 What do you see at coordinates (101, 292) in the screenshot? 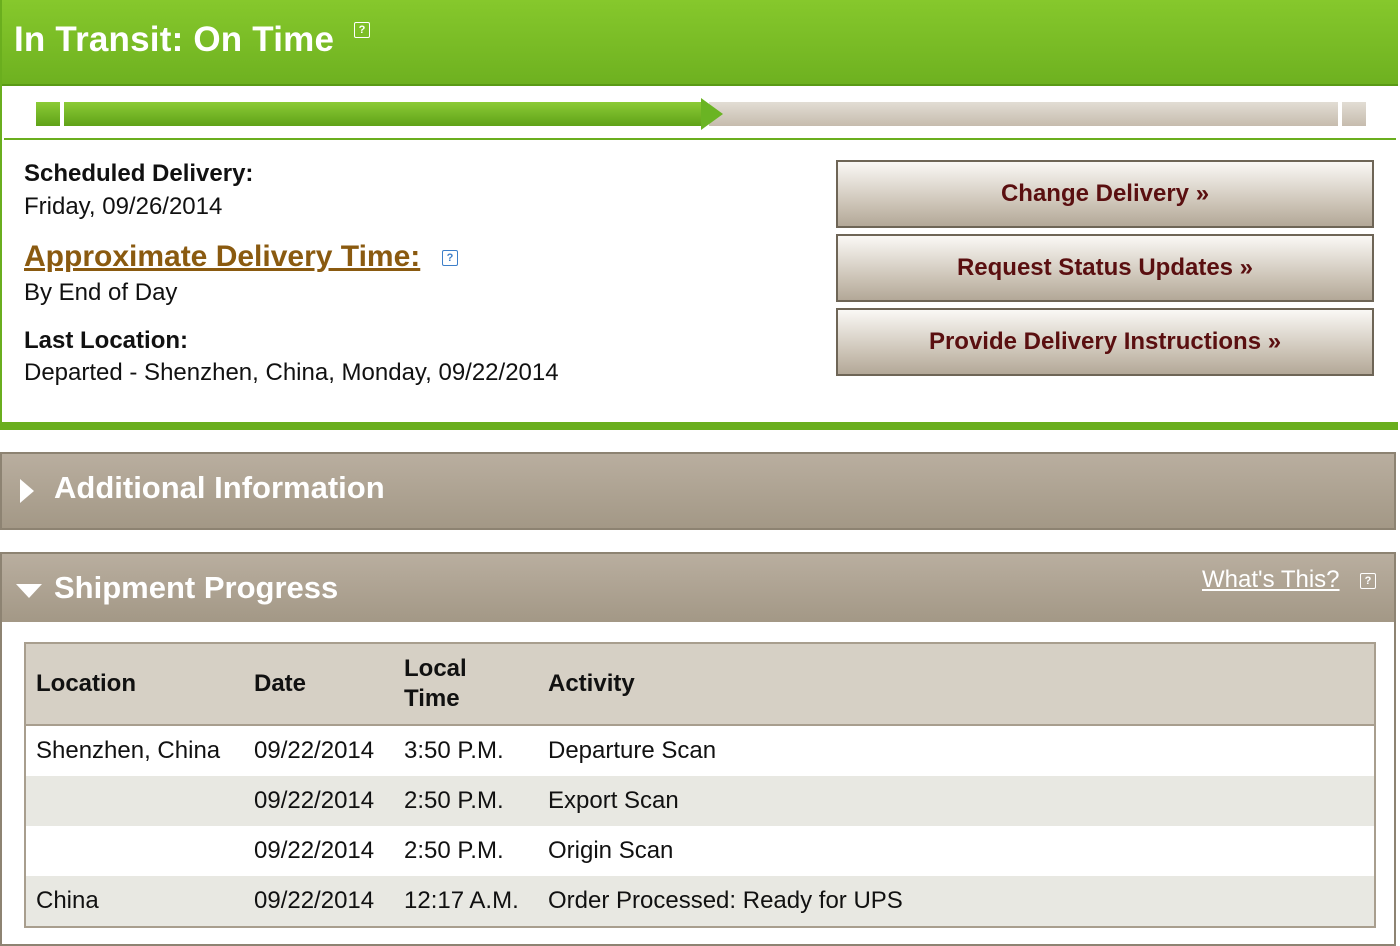
I see `approx-delivery-value: By End of Day` at bounding box center [101, 292].